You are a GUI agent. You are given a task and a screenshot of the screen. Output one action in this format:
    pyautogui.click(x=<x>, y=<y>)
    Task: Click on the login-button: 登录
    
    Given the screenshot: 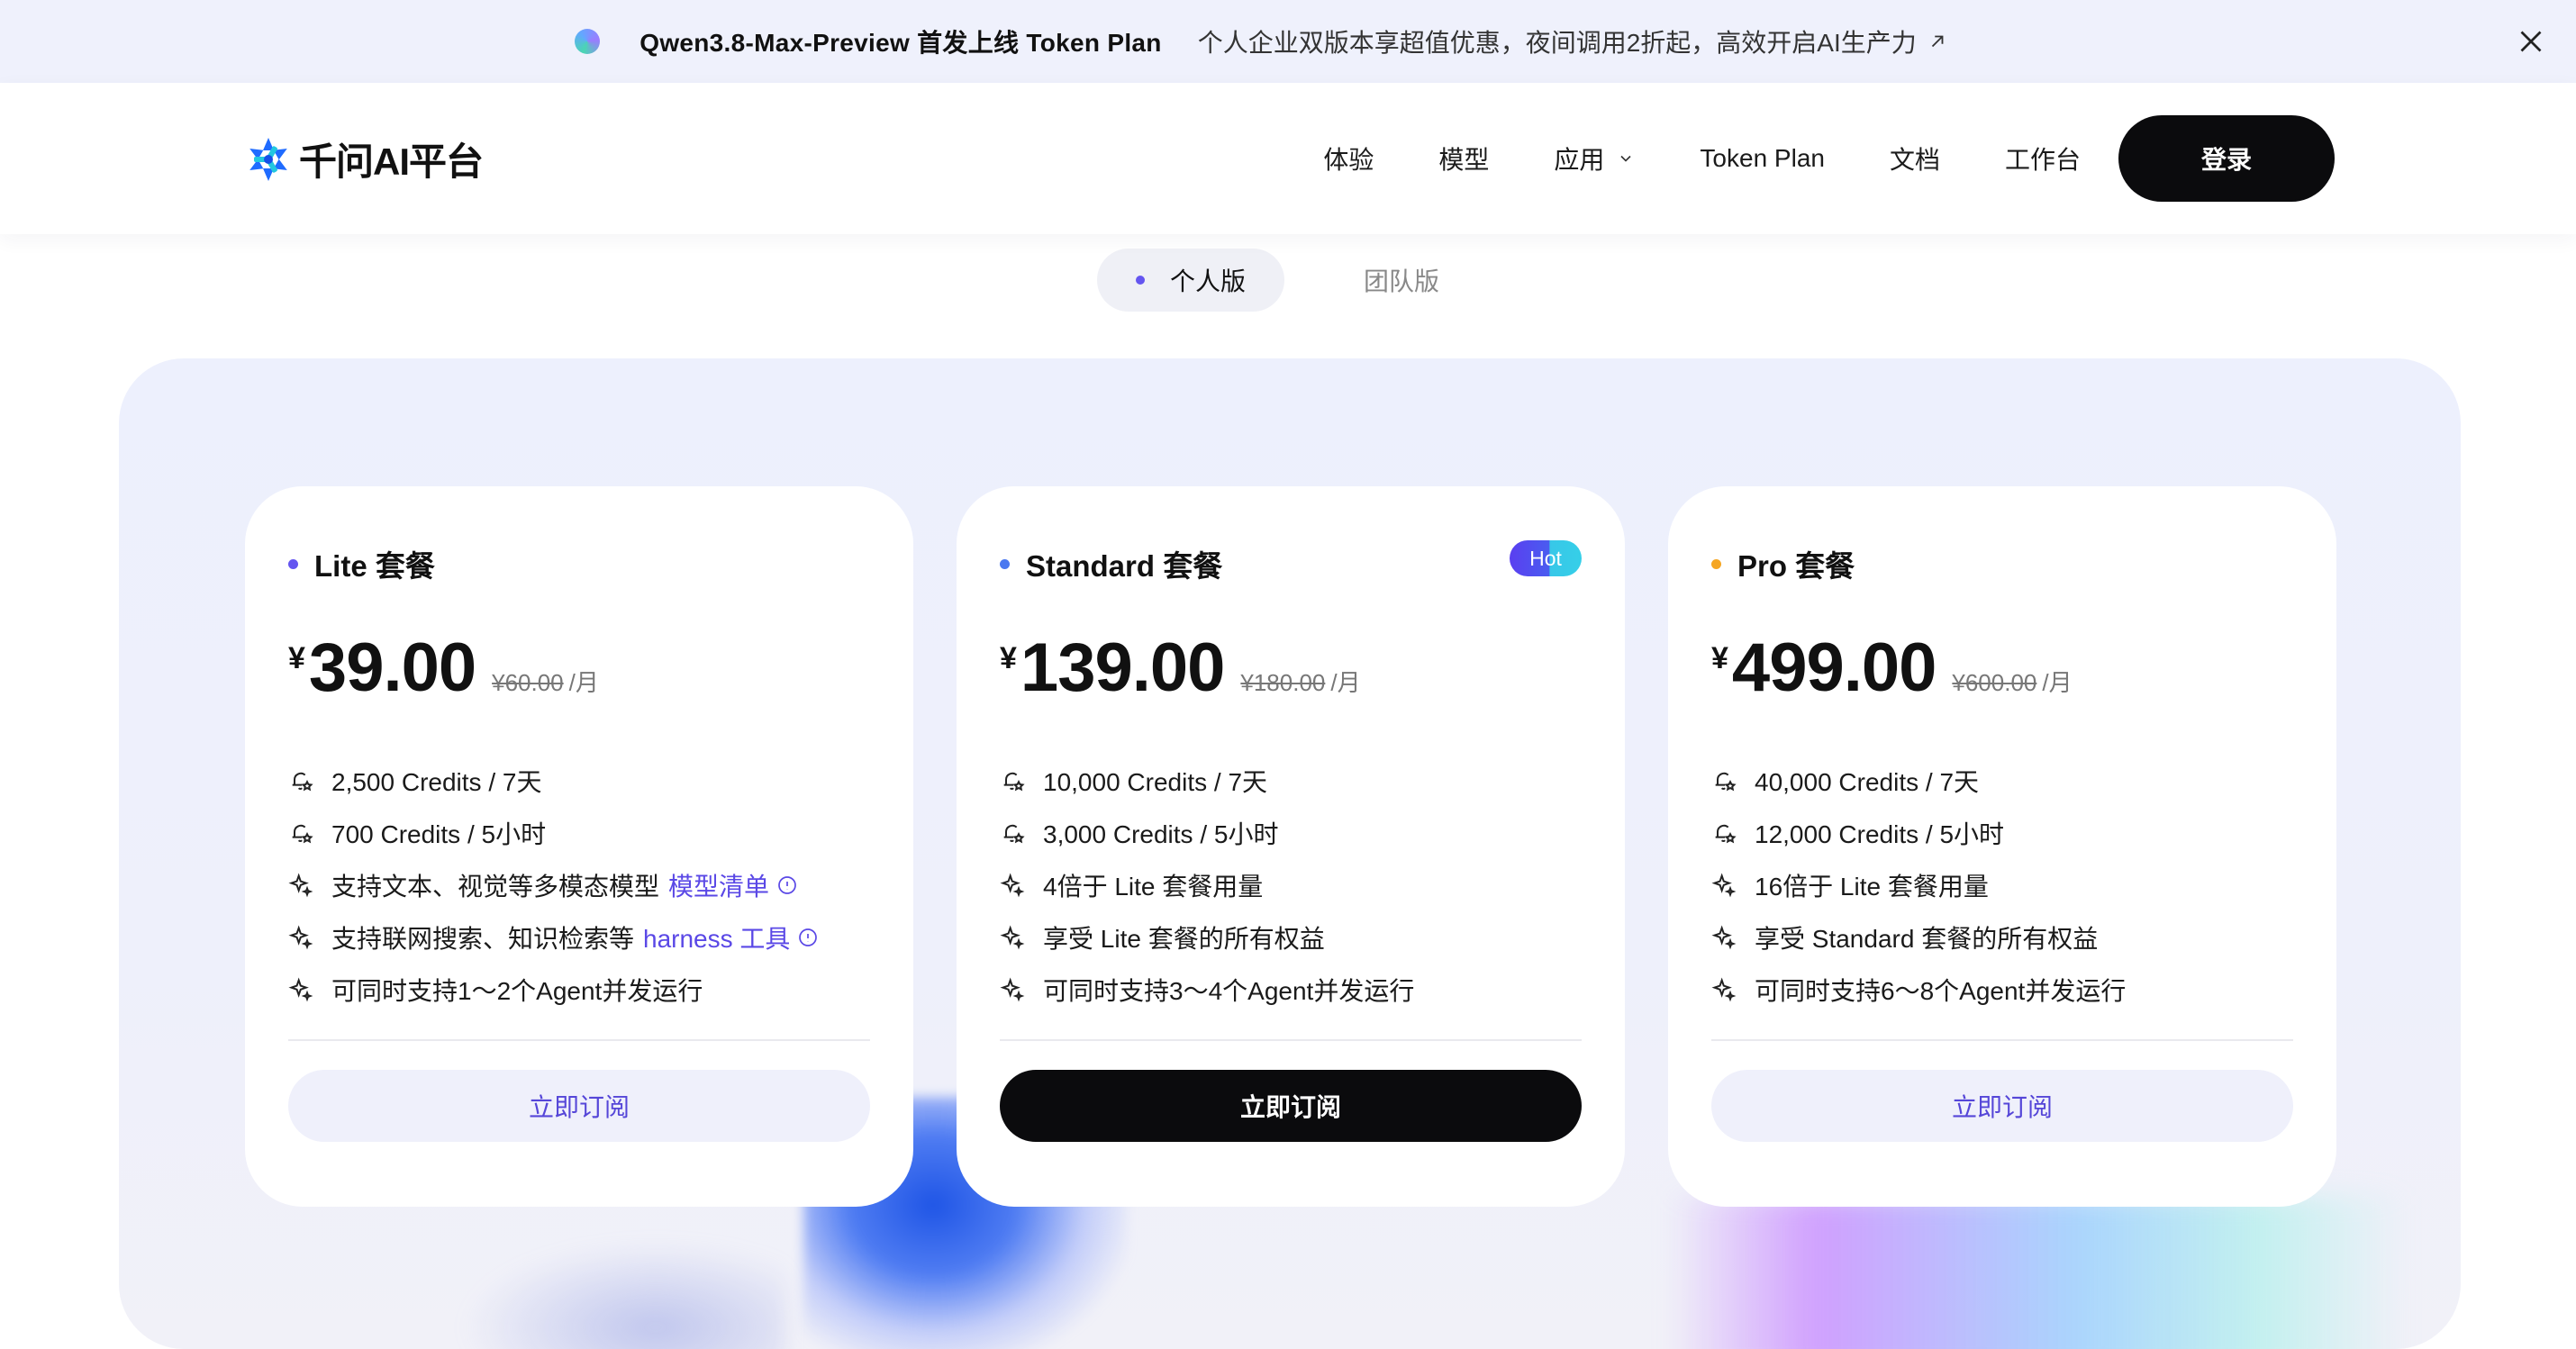 What is the action you would take?
    pyautogui.click(x=2226, y=158)
    